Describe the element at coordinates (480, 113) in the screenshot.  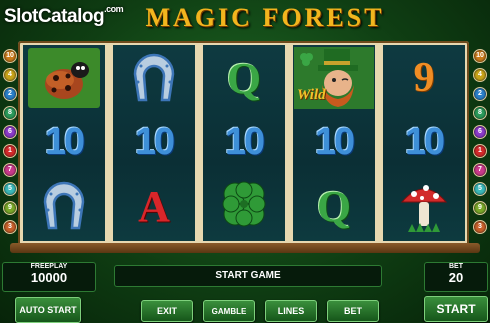
I see `payline-indicator-right: 8` at that location.